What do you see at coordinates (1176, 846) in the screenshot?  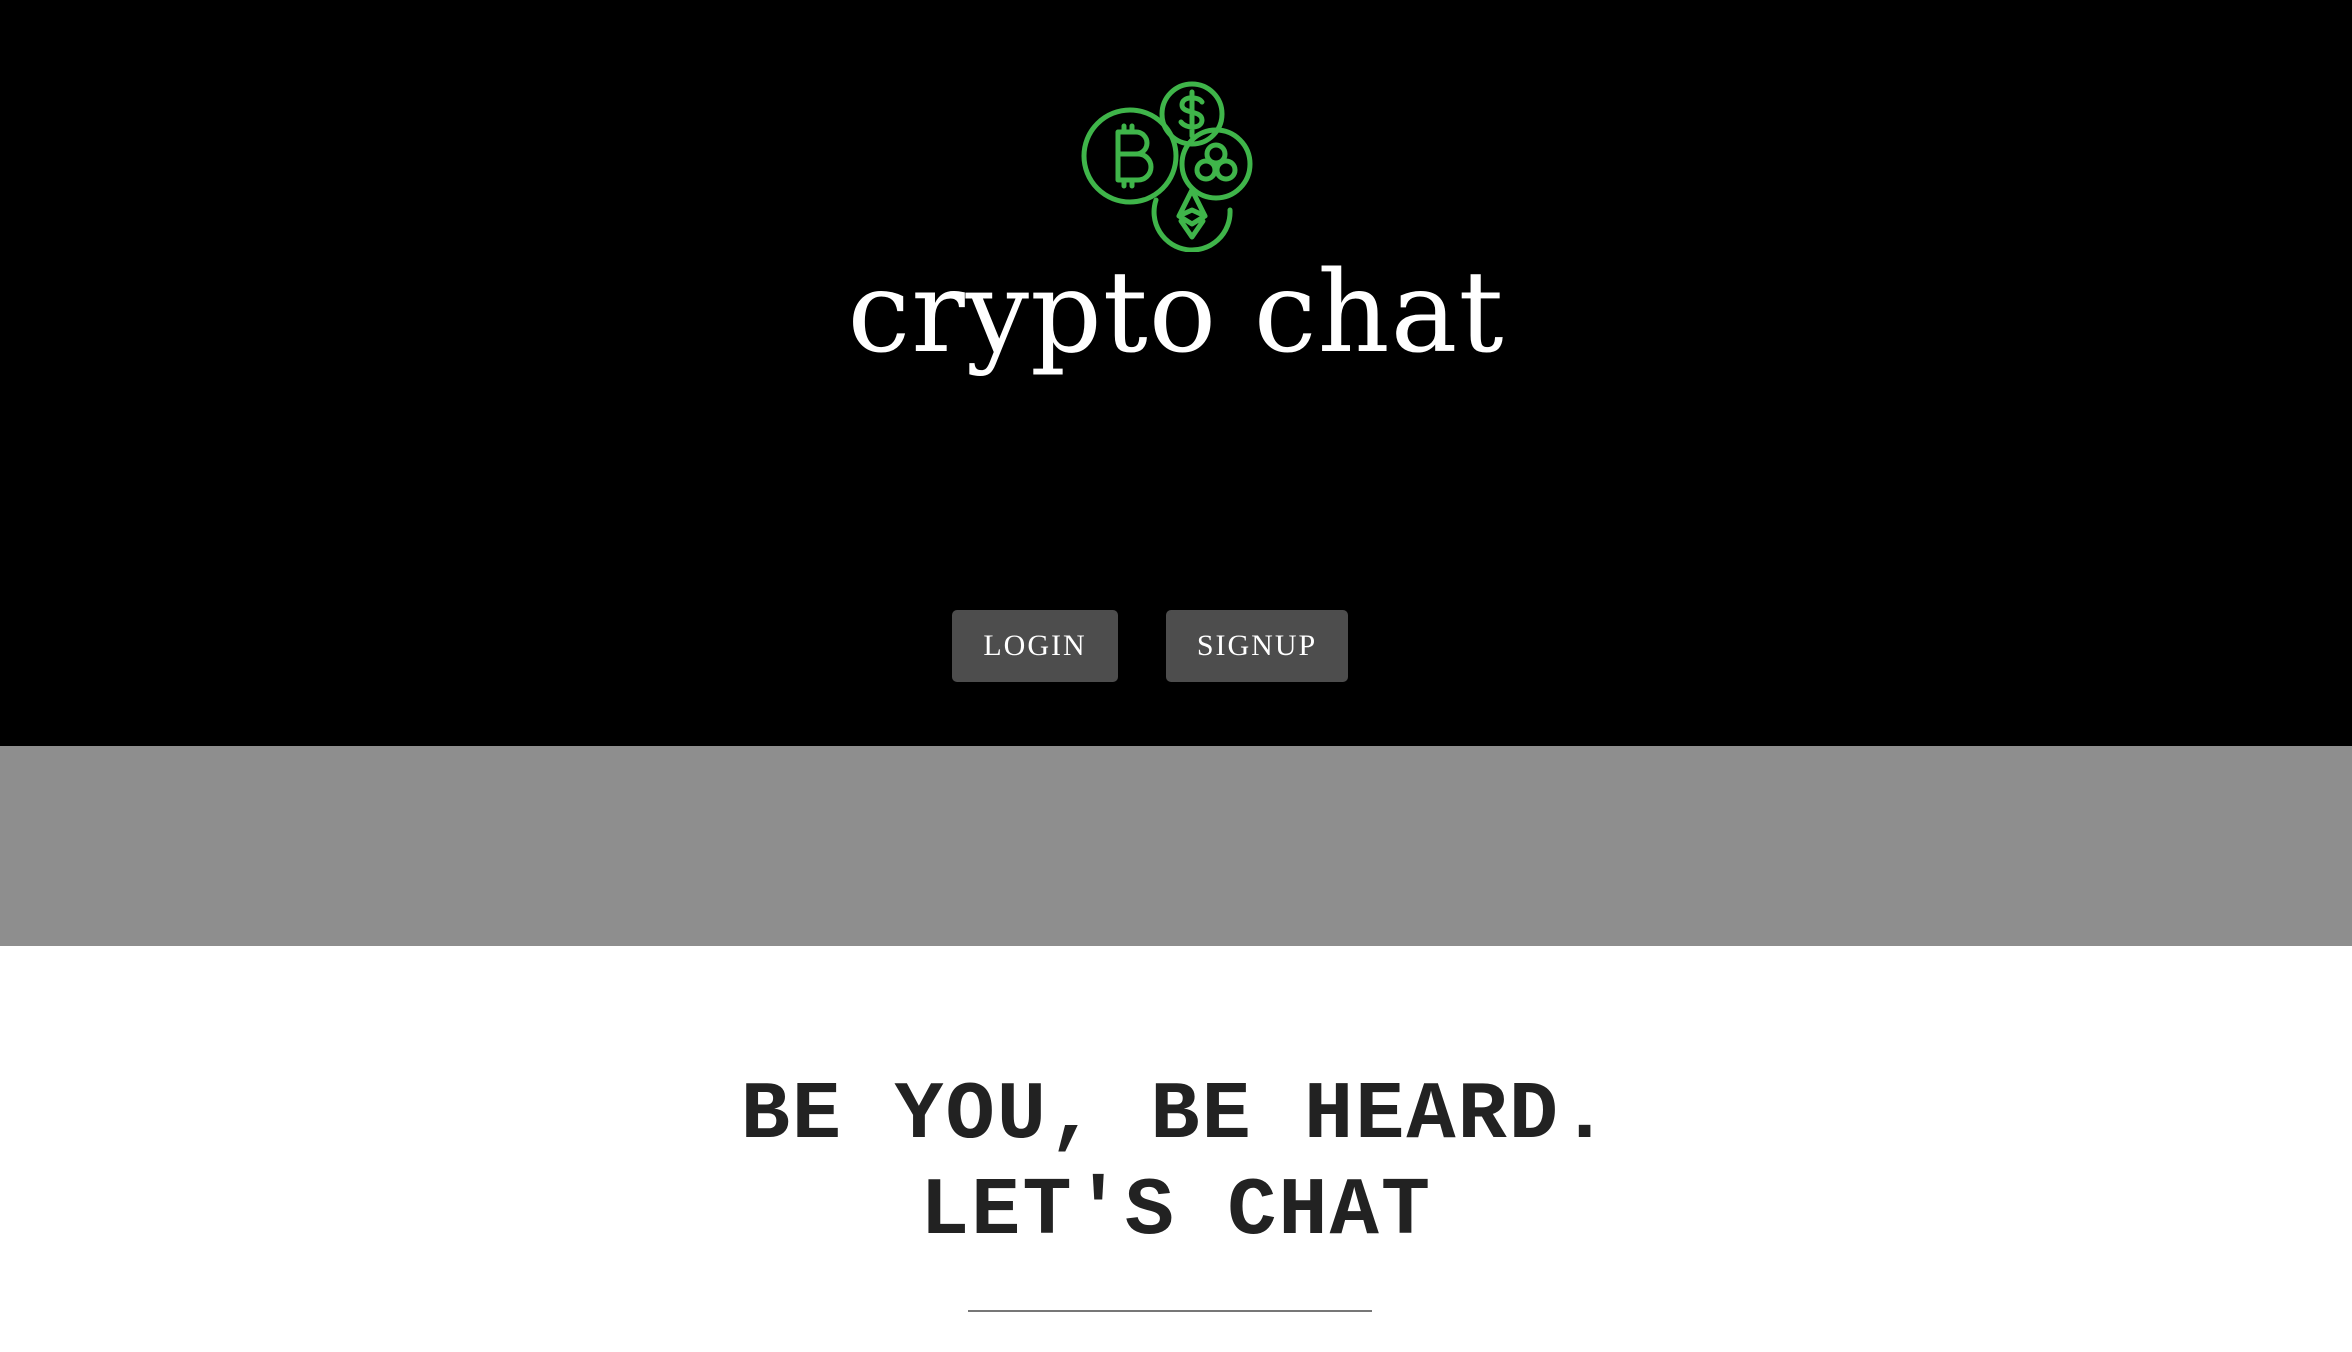 I see `gray-banner` at bounding box center [1176, 846].